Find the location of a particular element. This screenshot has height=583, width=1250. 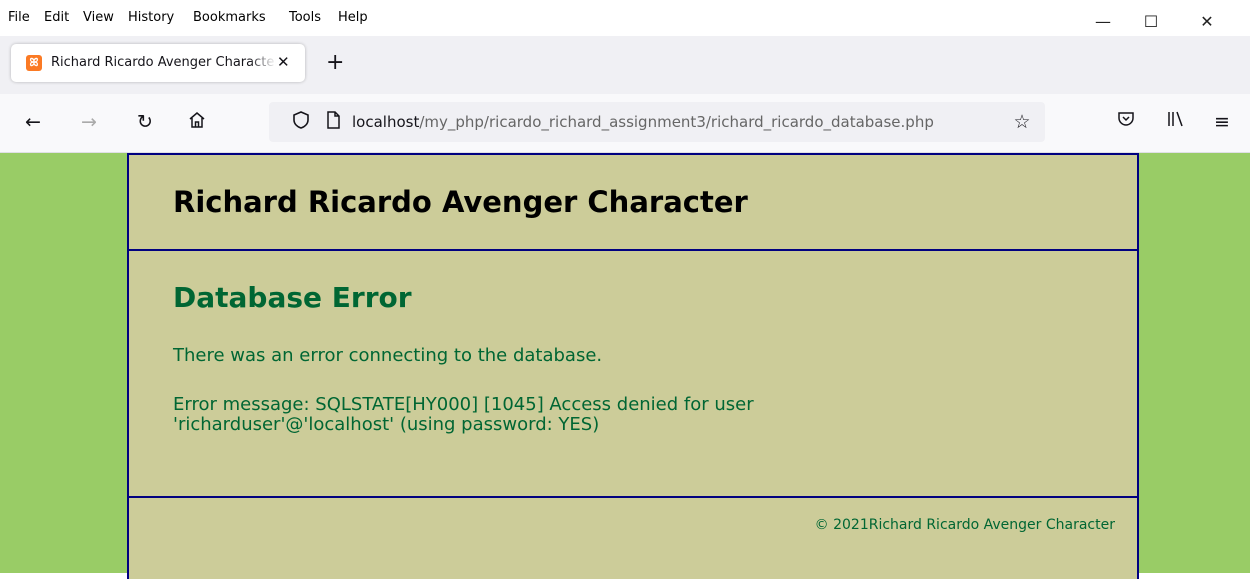

menu-bookmarks: Bookmarks is located at coordinates (229, 17).